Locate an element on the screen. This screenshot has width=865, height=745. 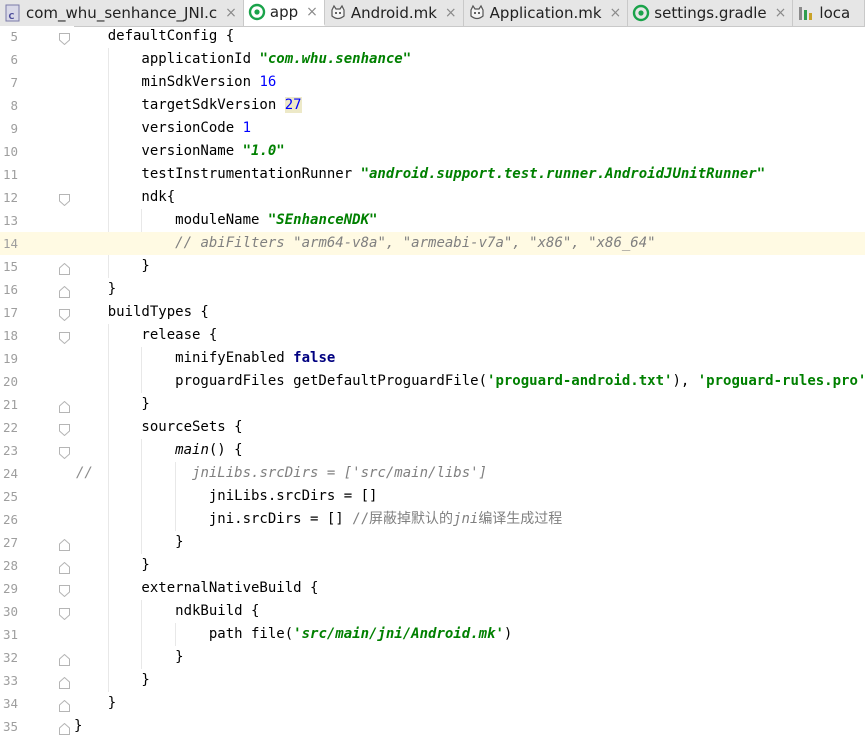
code-text: ndkBuild { is located at coordinates (166, 611).